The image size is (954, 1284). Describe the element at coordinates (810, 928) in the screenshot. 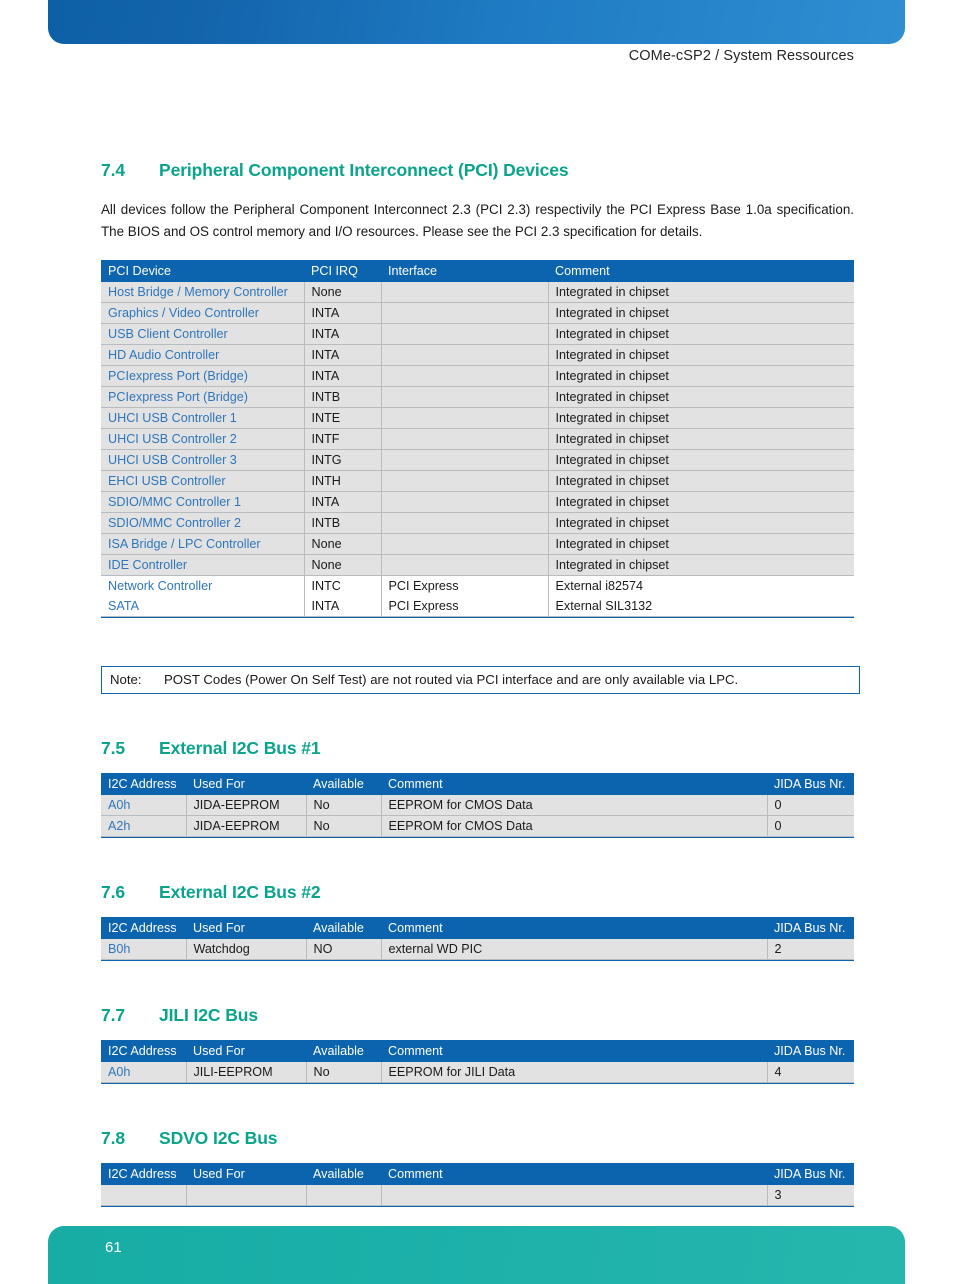

I see `i2c-bus-2-col-jida-bus: JIDA Bus Nr.` at that location.